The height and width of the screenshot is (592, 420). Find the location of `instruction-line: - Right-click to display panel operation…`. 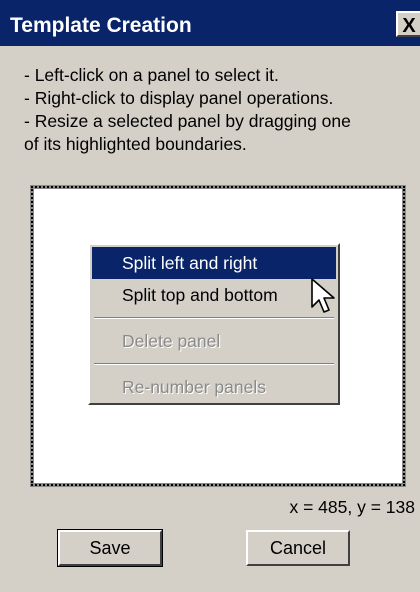

instruction-line: - Right-click to display panel operation… is located at coordinates (179, 98).